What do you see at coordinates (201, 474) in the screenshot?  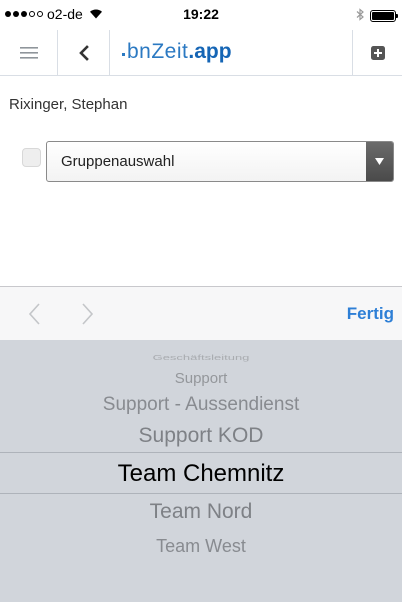 I see `picker-option-selected: Team Chemnitz` at bounding box center [201, 474].